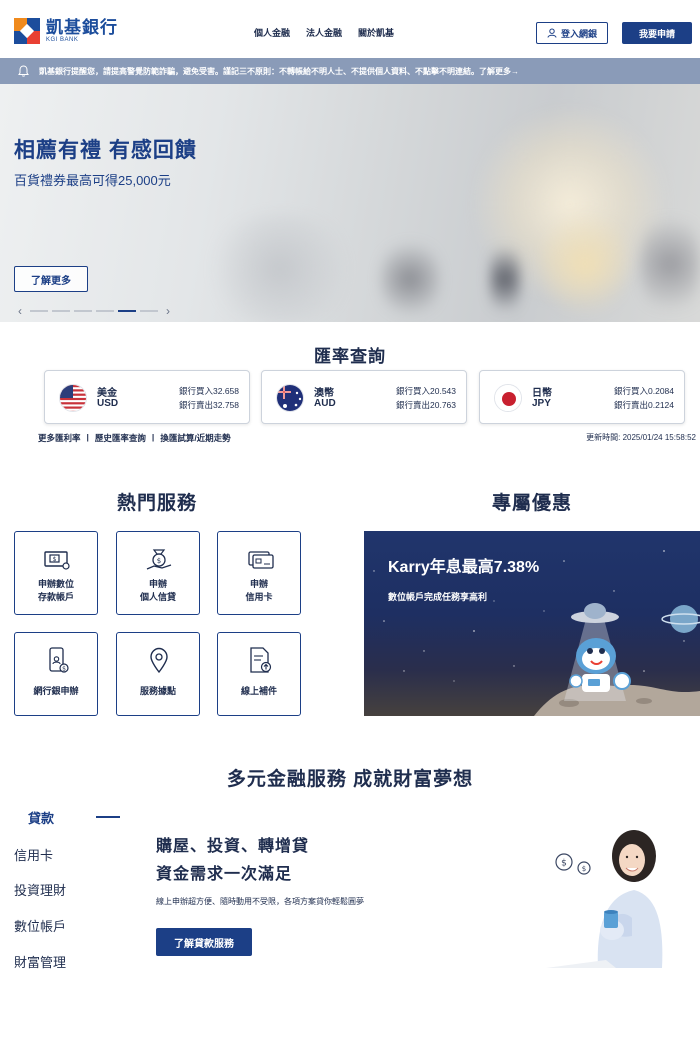  Describe the element at coordinates (157, 597) in the screenshot. I see `service-label: 個人信貸` at that location.